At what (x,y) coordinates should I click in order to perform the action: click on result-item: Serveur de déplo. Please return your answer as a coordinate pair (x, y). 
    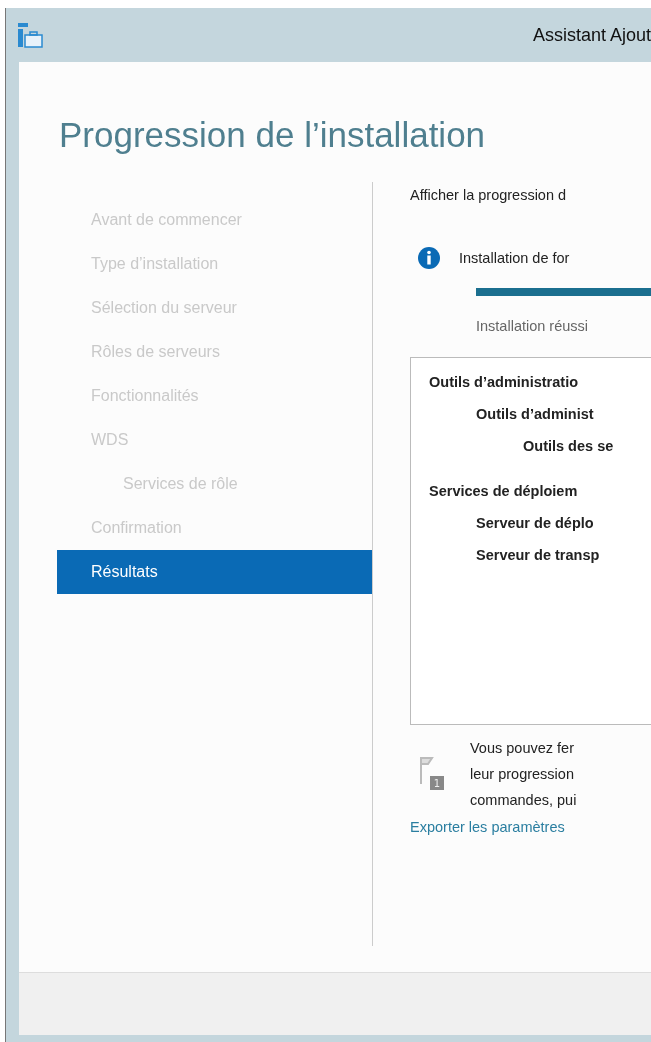
    Looking at the image, I should click on (535, 523).